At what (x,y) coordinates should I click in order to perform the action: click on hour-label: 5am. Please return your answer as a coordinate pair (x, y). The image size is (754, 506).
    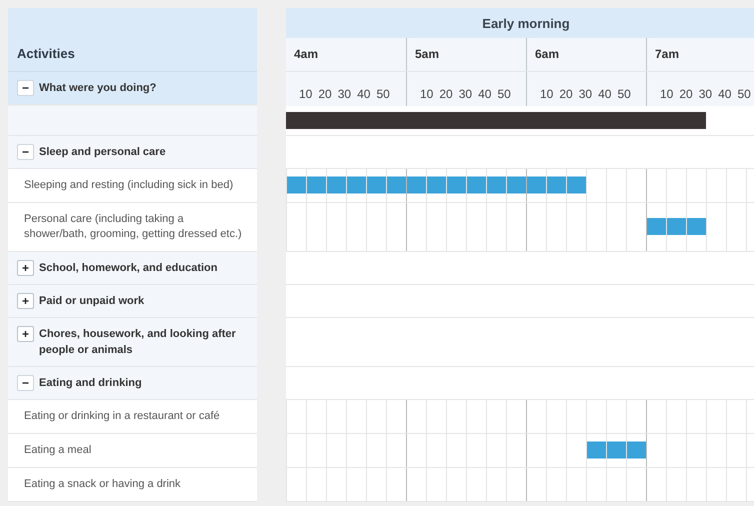
    Looking at the image, I should click on (466, 54).